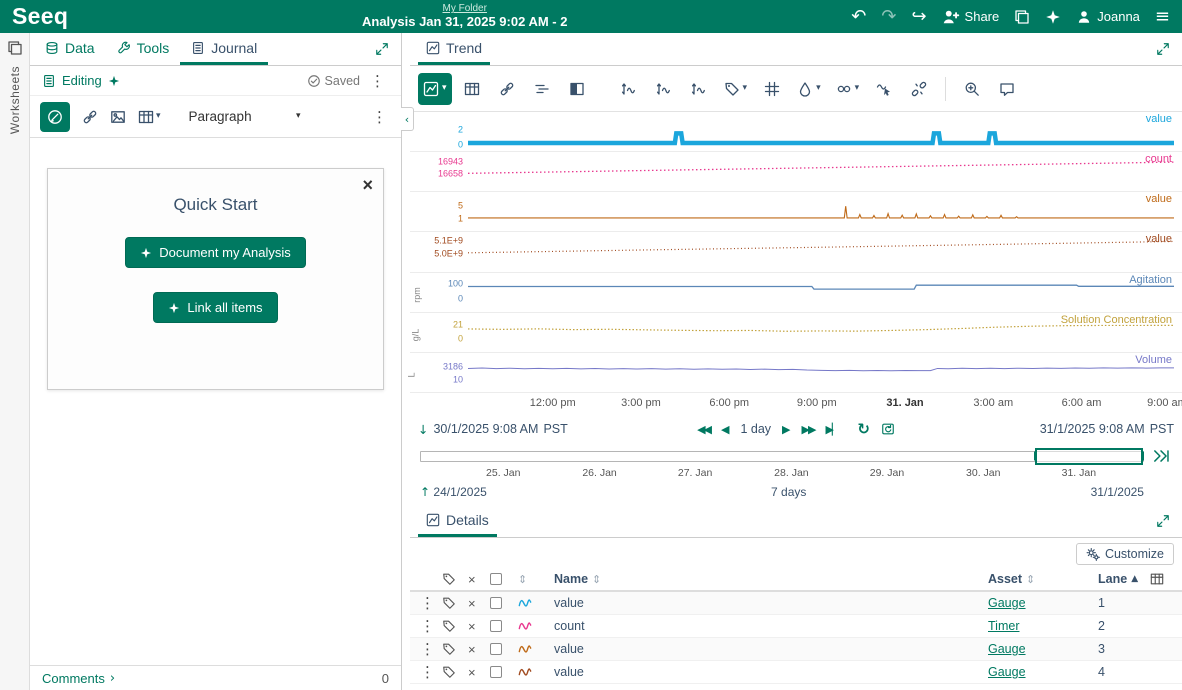 The height and width of the screenshot is (690, 1182). I want to click on sort-style-button: ⇕, so click(536, 579).